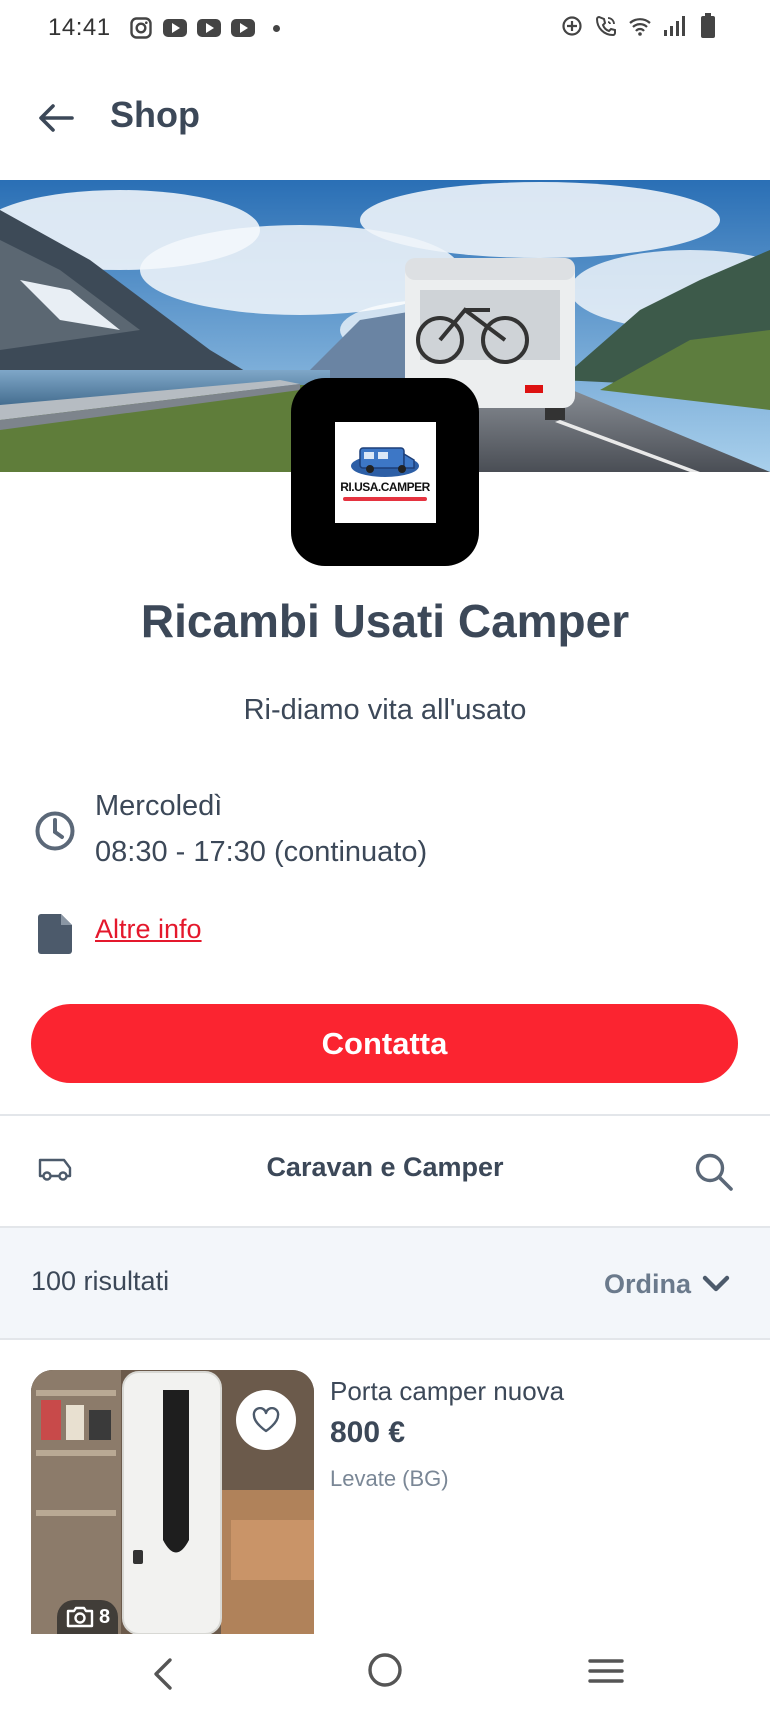 The height and width of the screenshot is (1717, 770). Describe the element at coordinates (385, 498) in the screenshot. I see `logo-stripe` at that location.